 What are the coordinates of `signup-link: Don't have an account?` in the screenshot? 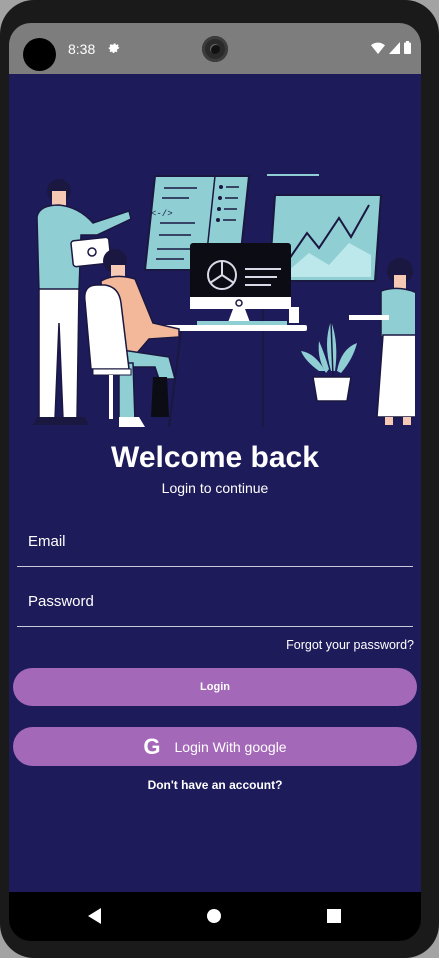 It's located at (215, 785).